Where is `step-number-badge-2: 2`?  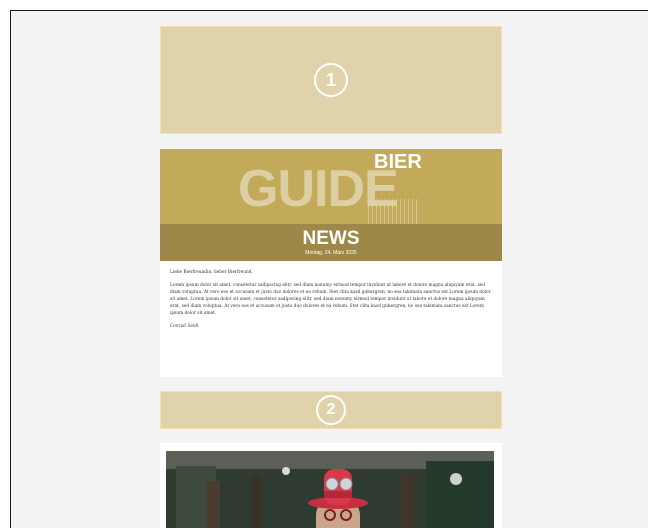
step-number-badge-2: 2 is located at coordinates (331, 410).